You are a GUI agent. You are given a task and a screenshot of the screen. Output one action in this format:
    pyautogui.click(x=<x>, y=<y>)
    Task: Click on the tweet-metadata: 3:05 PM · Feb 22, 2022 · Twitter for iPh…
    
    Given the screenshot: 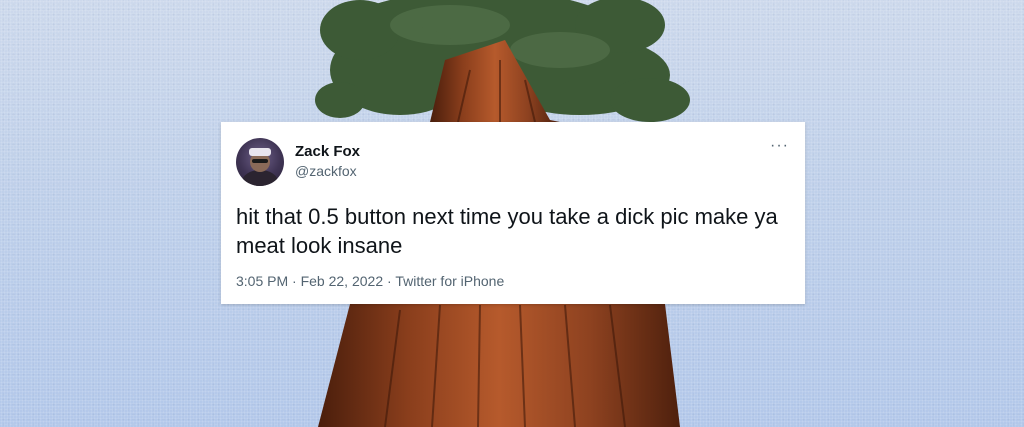 What is the action you would take?
    pyautogui.click(x=370, y=281)
    